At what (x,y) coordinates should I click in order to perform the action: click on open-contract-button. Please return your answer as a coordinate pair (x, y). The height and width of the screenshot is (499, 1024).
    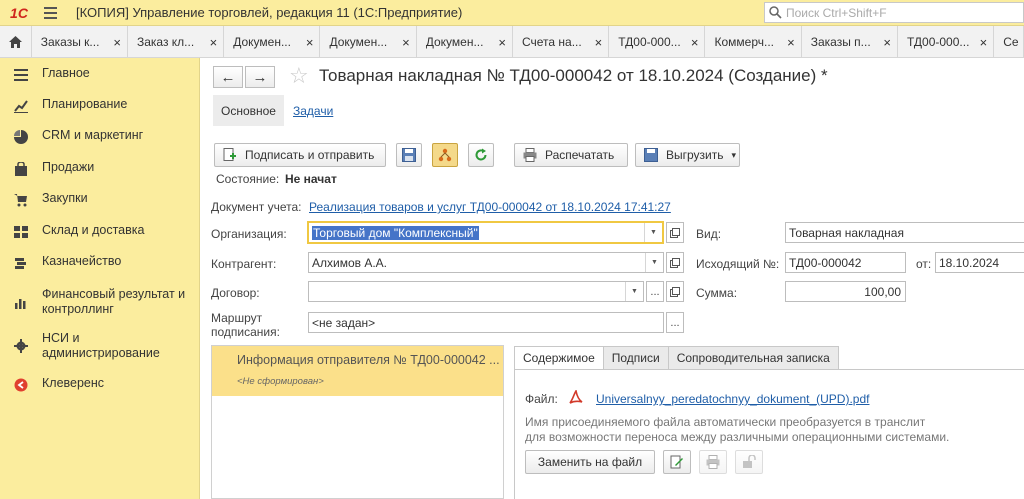
    Looking at the image, I should click on (675, 291).